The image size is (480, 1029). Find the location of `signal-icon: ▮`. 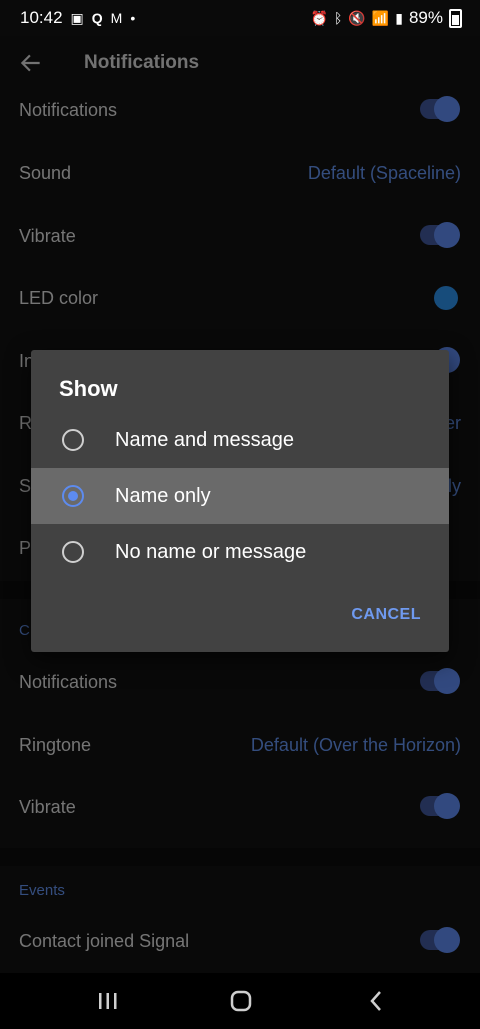

signal-icon: ▮ is located at coordinates (399, 17).